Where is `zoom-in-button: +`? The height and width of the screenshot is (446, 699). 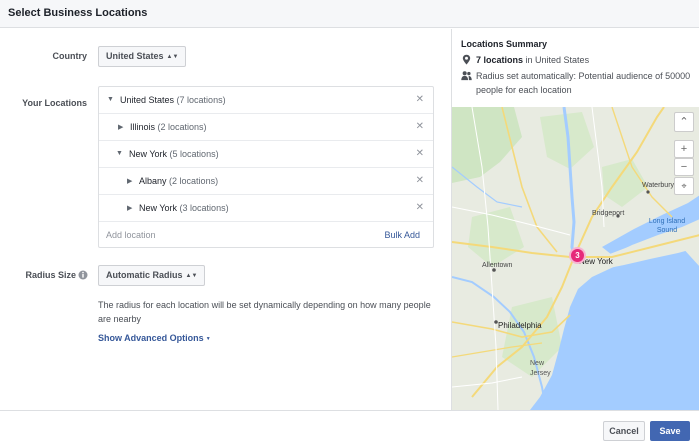 zoom-in-button: + is located at coordinates (684, 149).